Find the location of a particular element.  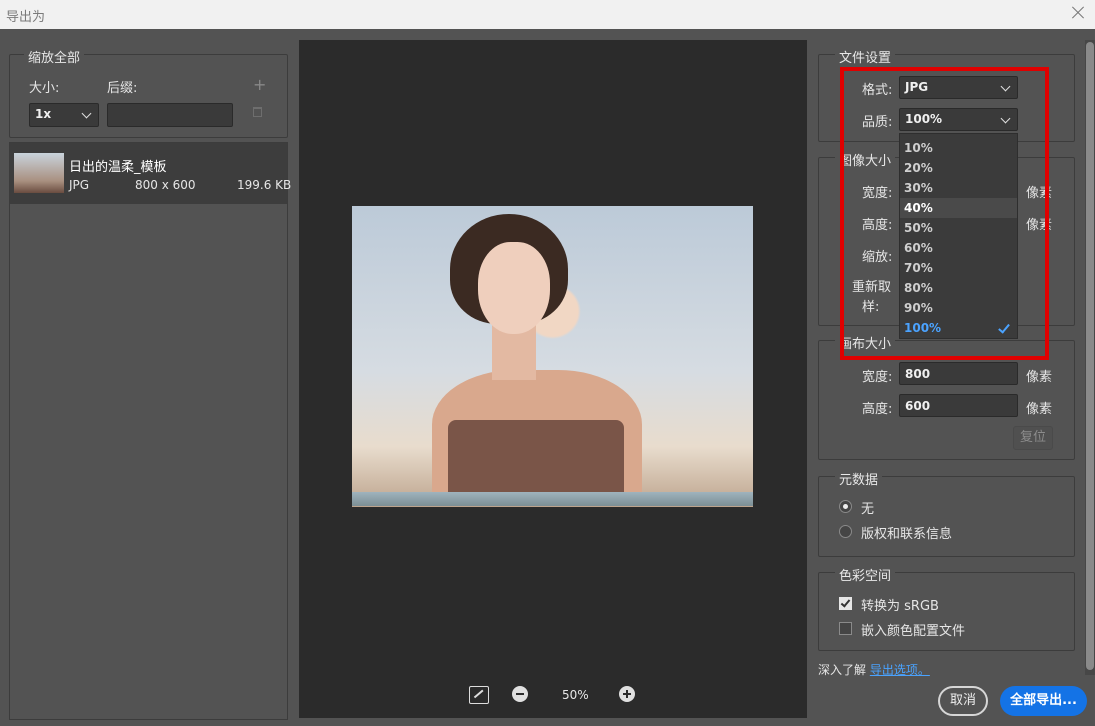

convert-srgb-checkbox is located at coordinates (845, 603).